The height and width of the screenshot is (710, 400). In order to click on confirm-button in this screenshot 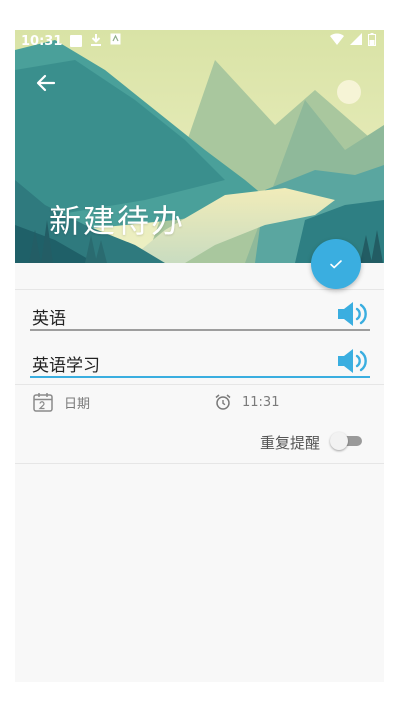, I will do `click(336, 264)`.